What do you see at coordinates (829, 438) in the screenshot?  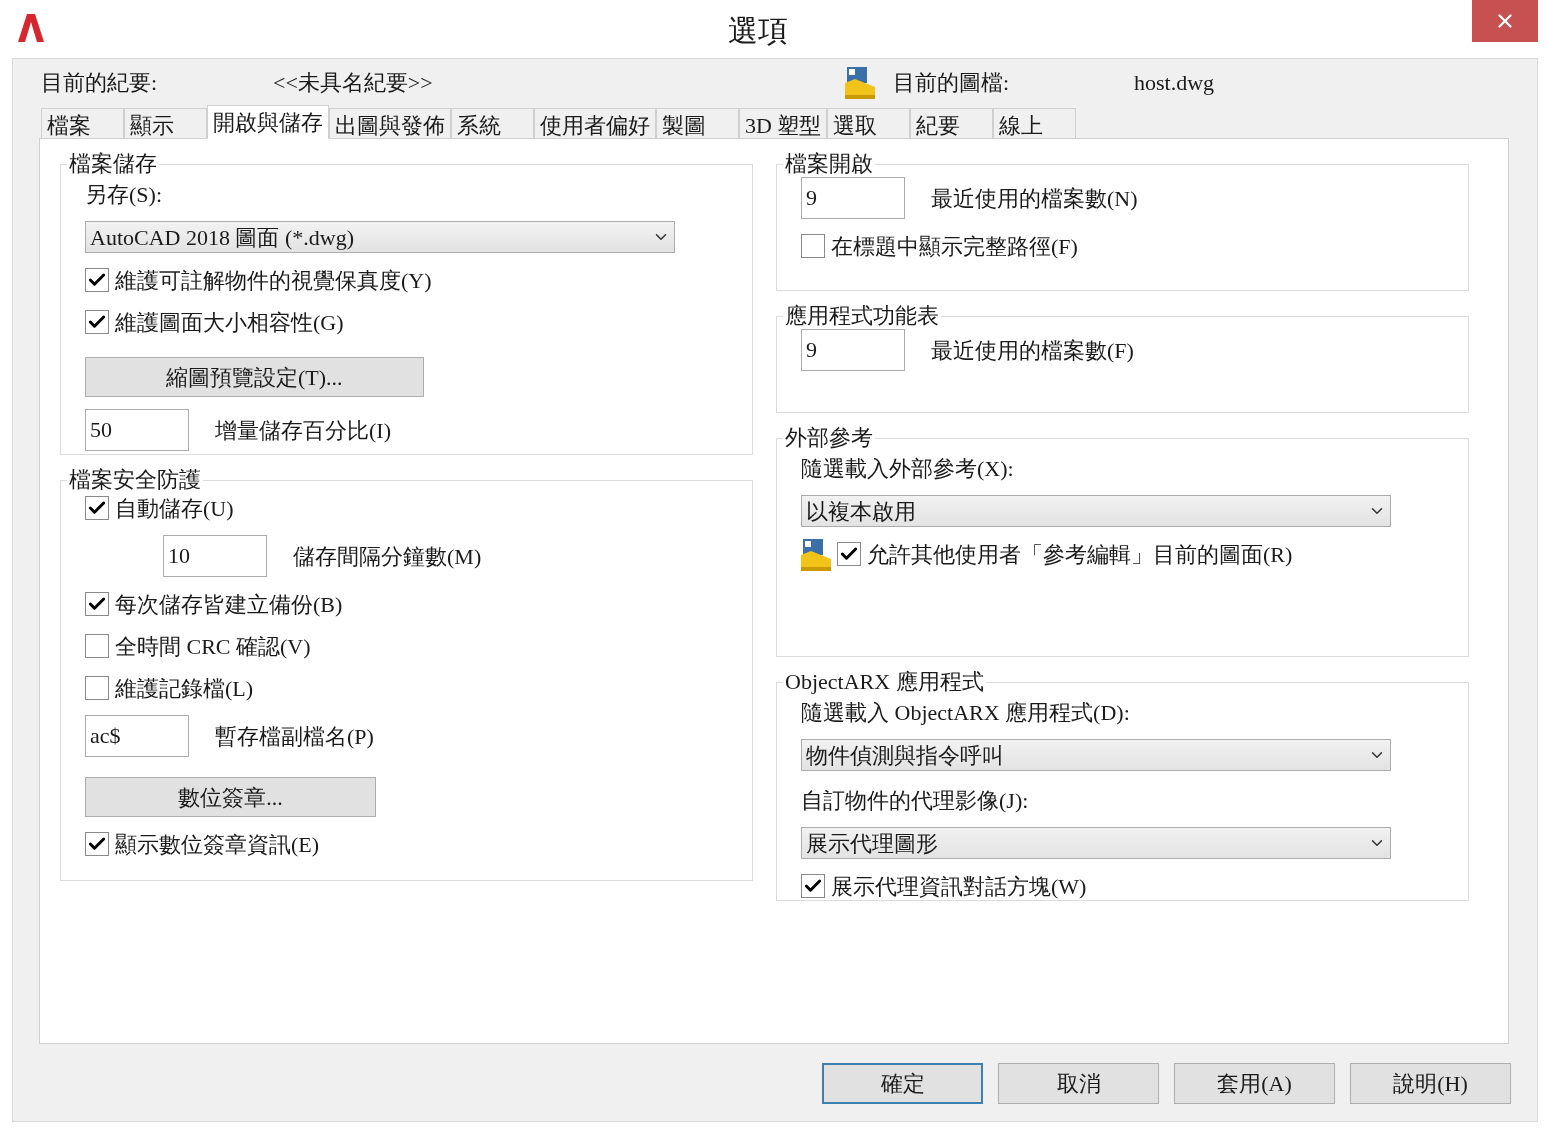 I see `group-title: 外部參考` at bounding box center [829, 438].